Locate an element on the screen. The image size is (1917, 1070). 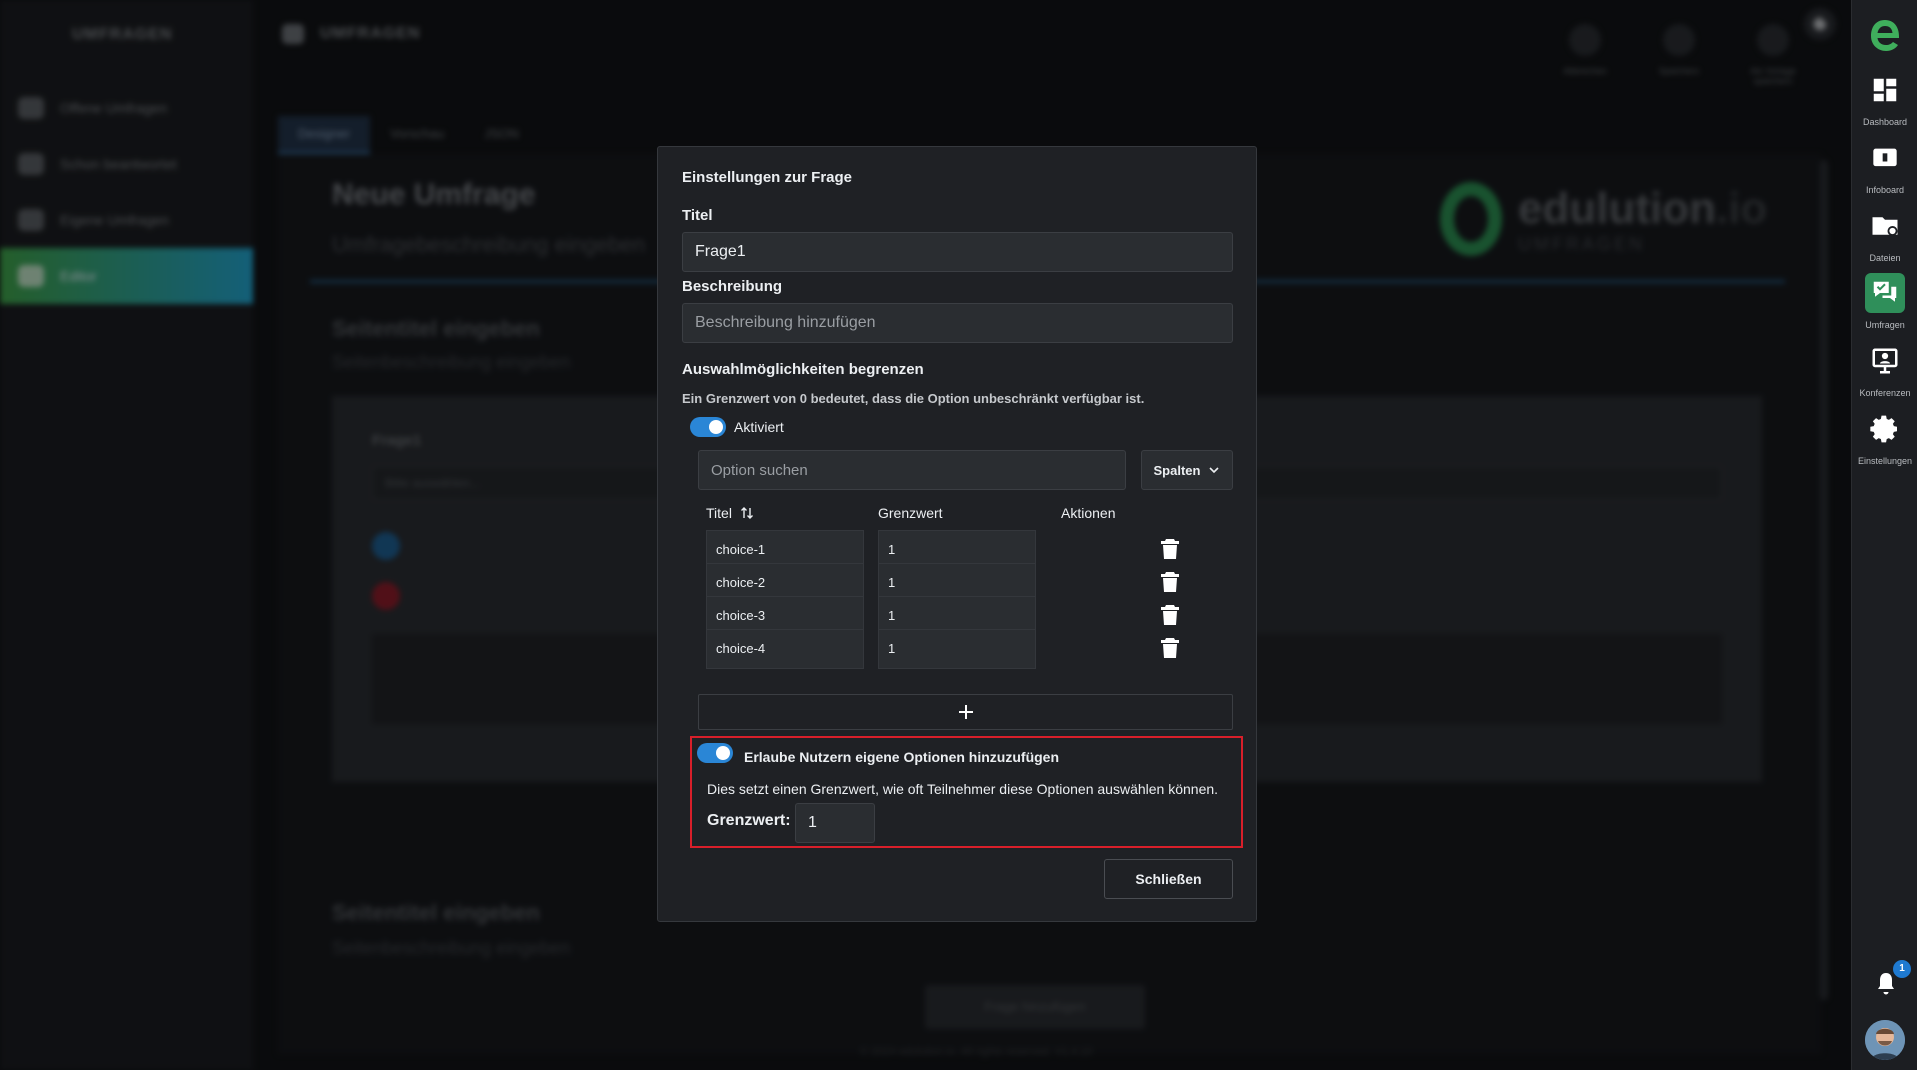
plus-icon is located at coordinates (965, 712).